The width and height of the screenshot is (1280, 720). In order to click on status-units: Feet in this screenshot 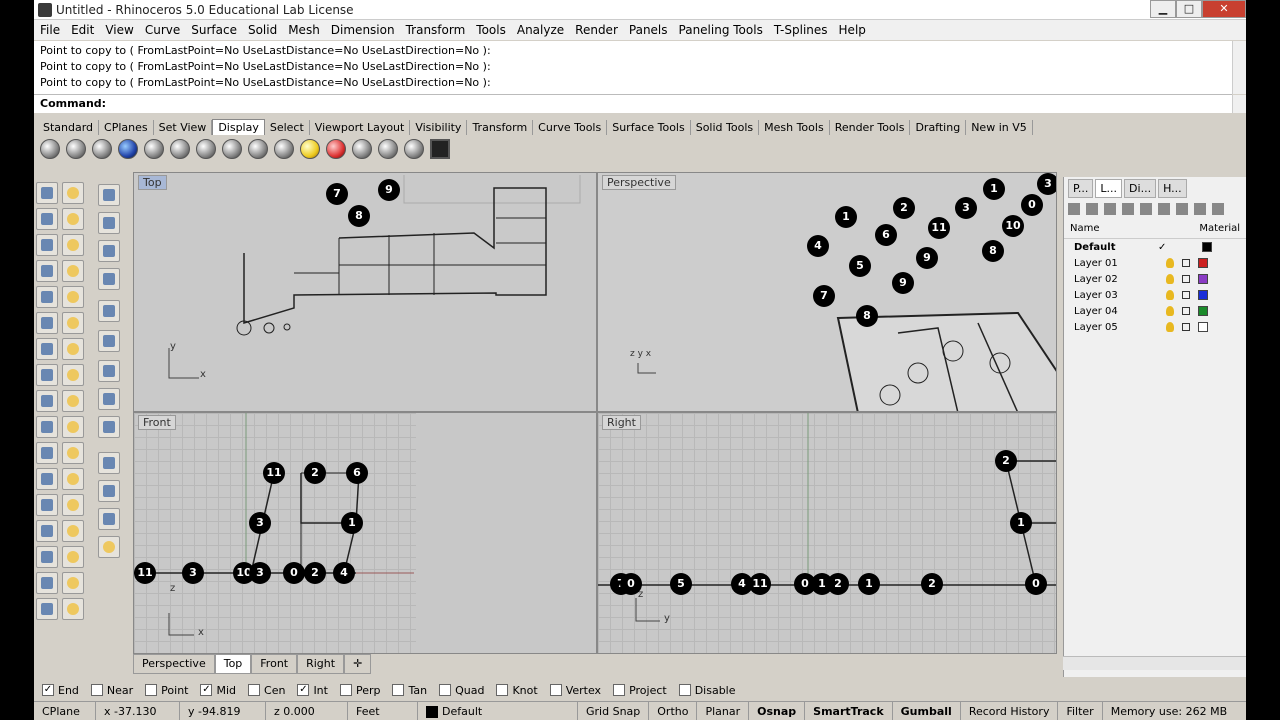, I will do `click(383, 710)`.